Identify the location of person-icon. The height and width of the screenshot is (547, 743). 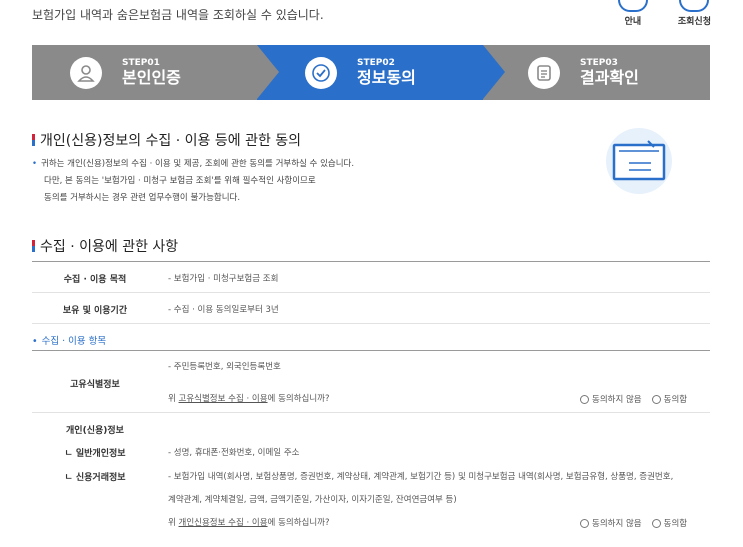
(86, 72).